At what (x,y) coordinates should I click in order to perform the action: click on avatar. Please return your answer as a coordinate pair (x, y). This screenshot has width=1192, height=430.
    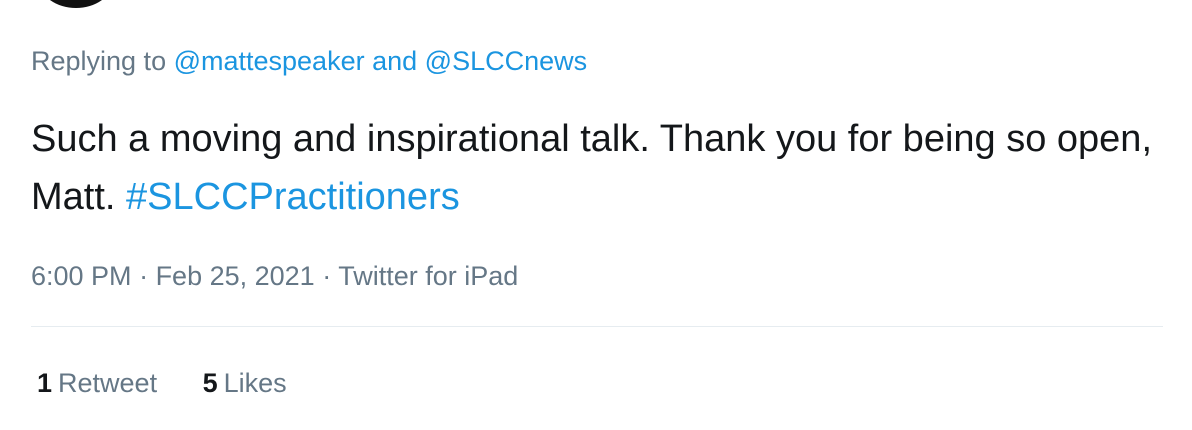
    Looking at the image, I should click on (76, 4).